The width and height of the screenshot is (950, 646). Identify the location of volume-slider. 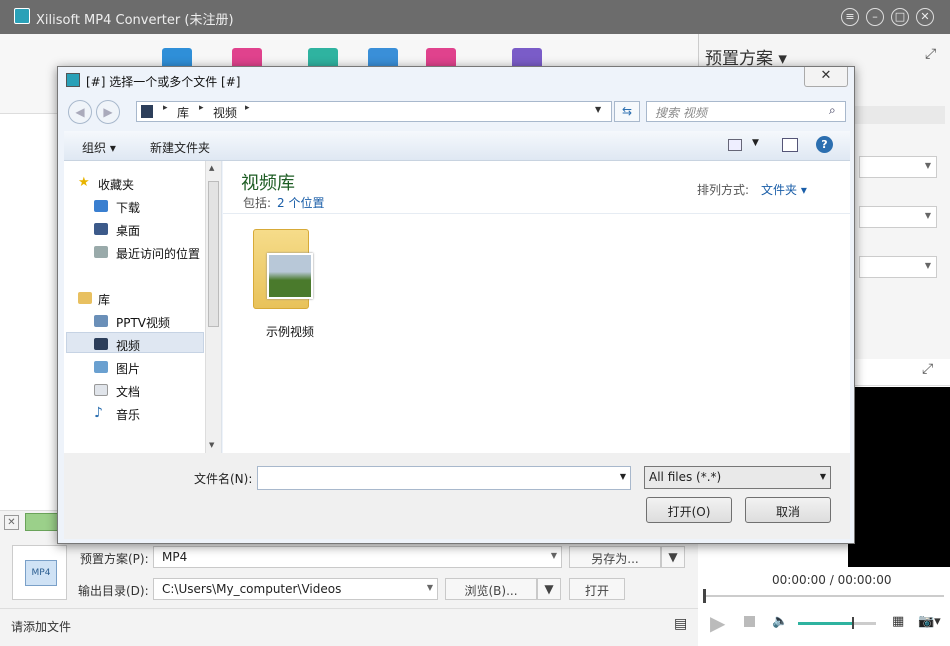
(837, 623).